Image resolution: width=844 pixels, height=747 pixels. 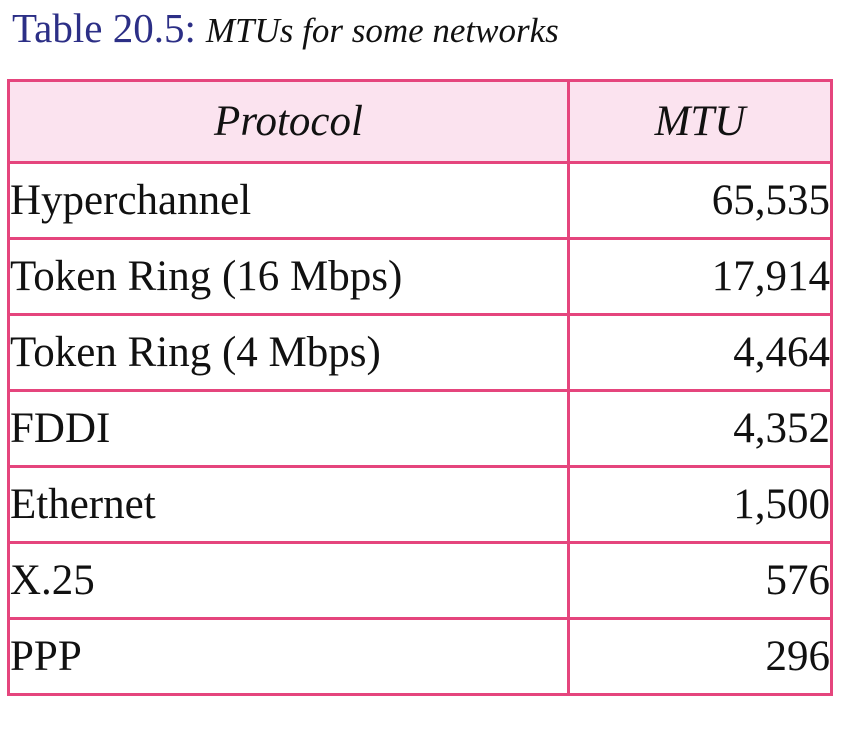 I want to click on mtu-cell: 65,535, so click(x=700, y=200).